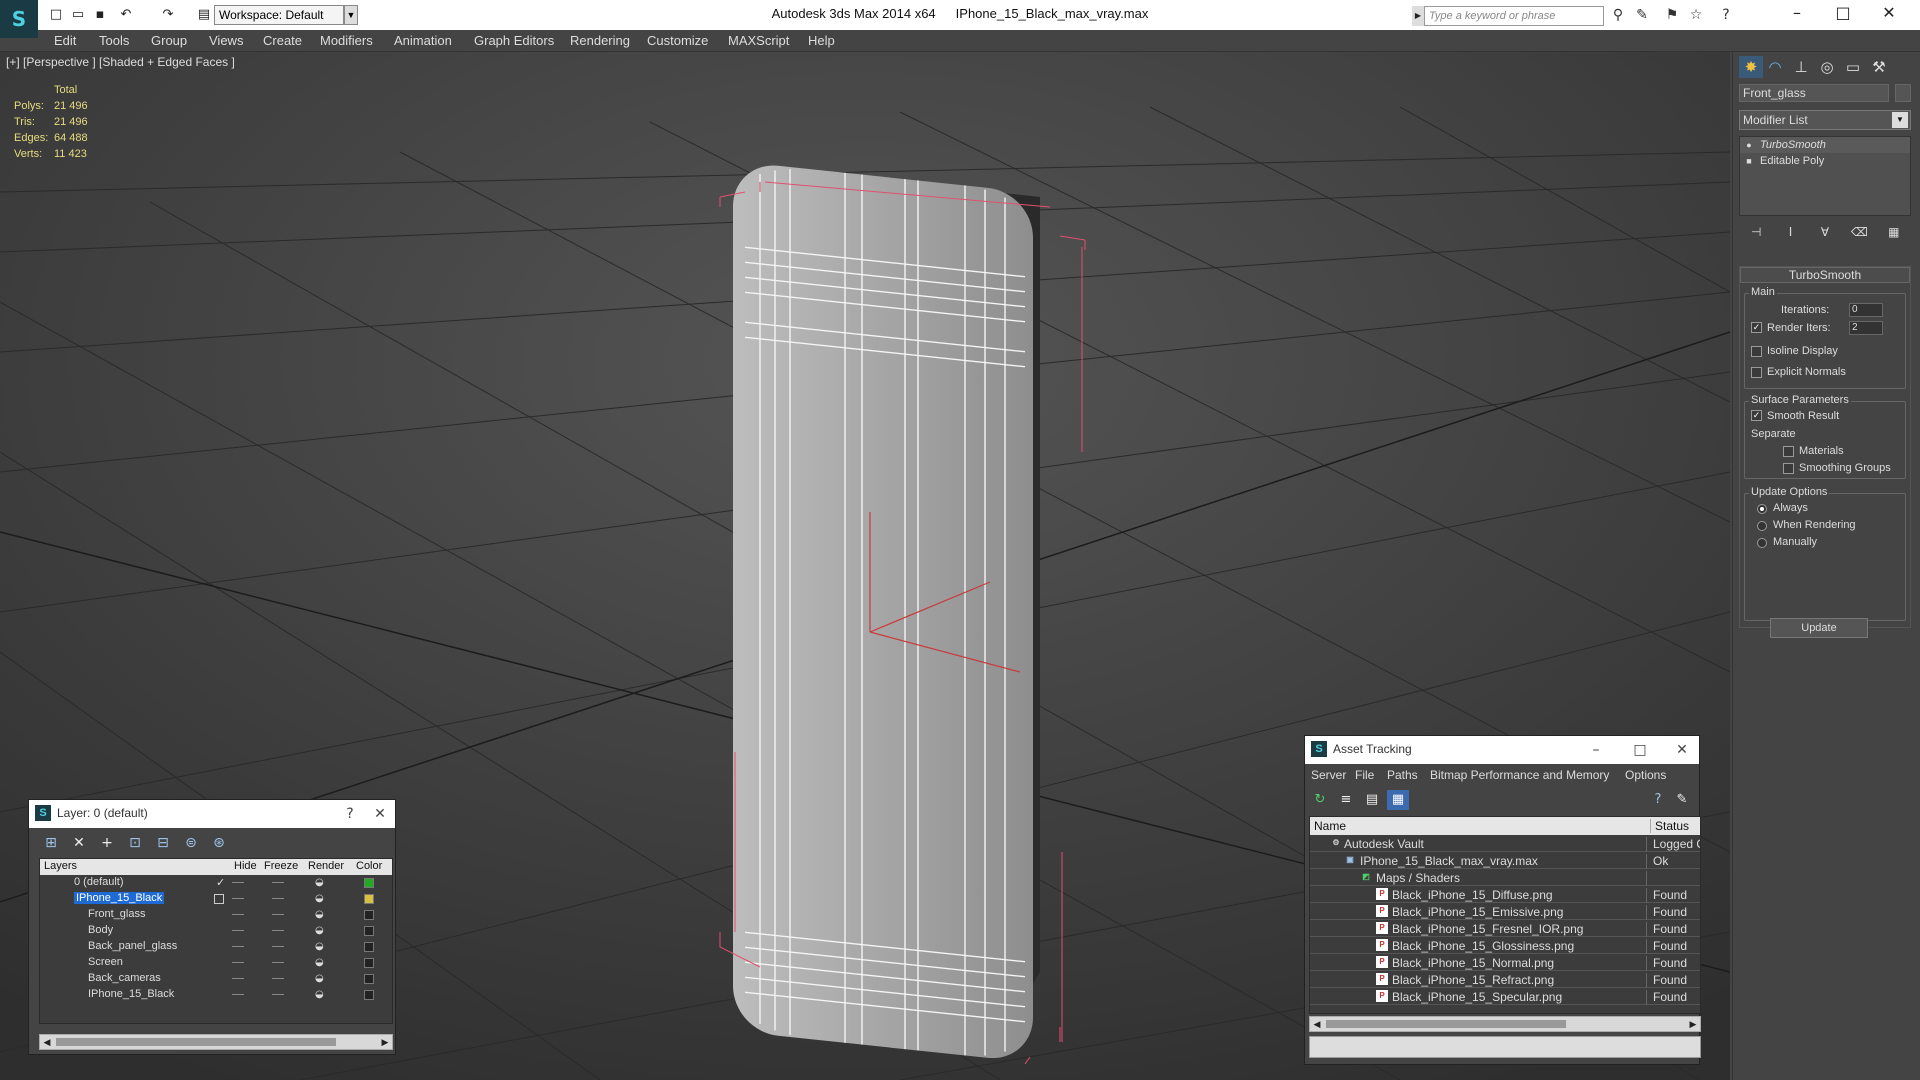 This screenshot has height=1080, width=1920. What do you see at coordinates (1519, 775) in the screenshot?
I see `asset-menu-bitmap: Bitmap Performance and Memory` at bounding box center [1519, 775].